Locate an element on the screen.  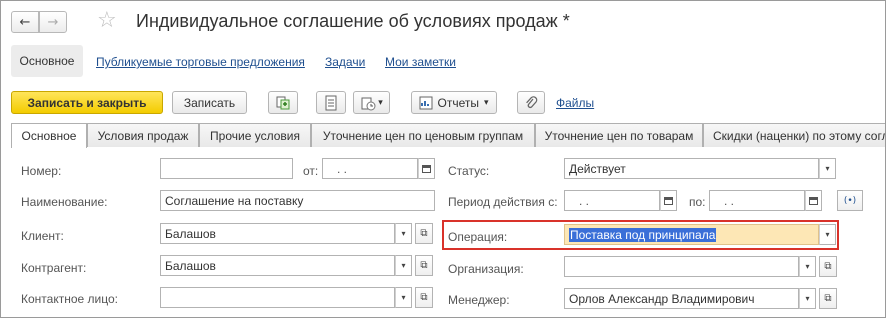
back-button: ← is located at coordinates (25, 22).